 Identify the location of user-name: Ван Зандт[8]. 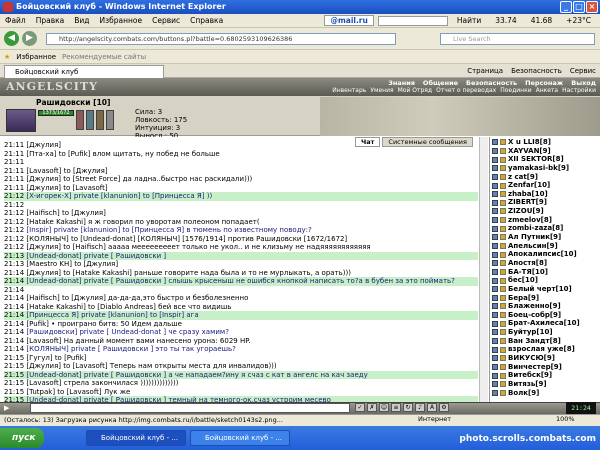
(534, 341).